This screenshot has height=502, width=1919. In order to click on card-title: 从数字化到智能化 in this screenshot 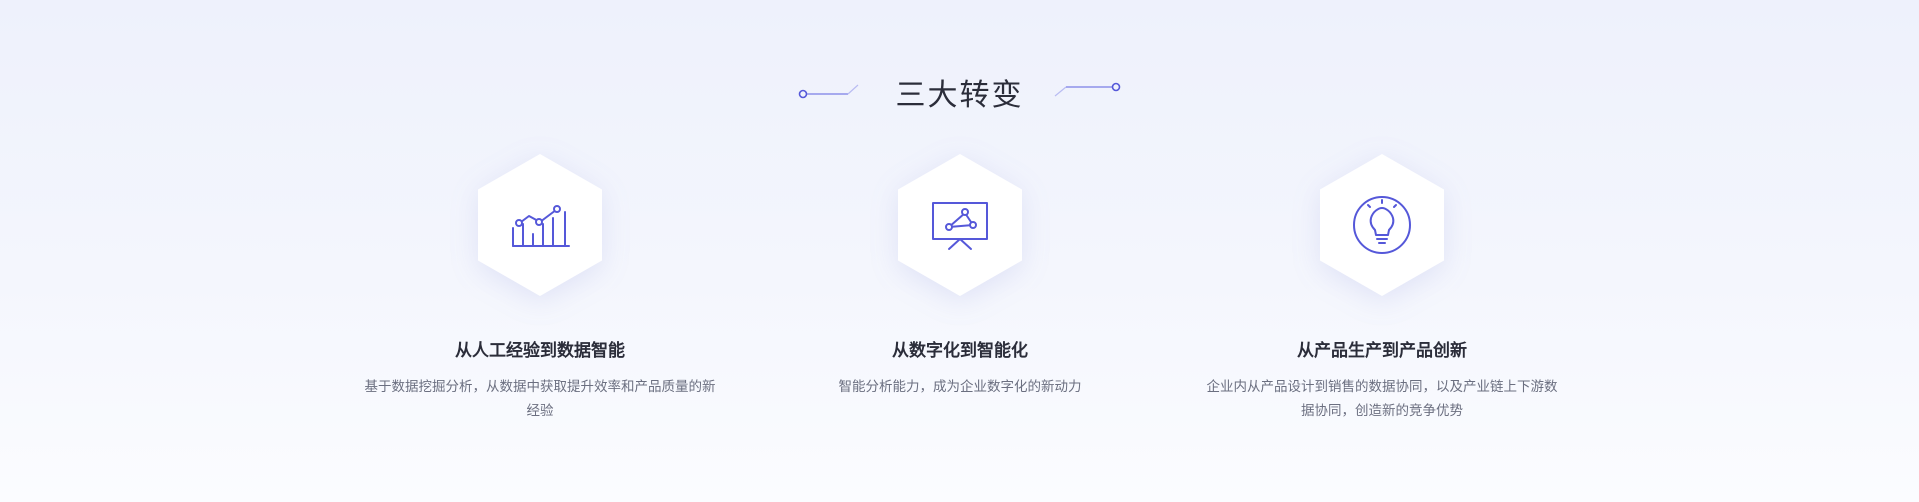, I will do `click(960, 351)`.